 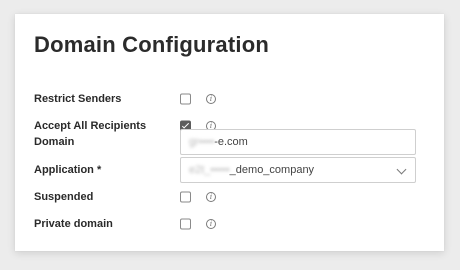 I want to click on domain-redacted-text: gr••••, so click(x=202, y=142).